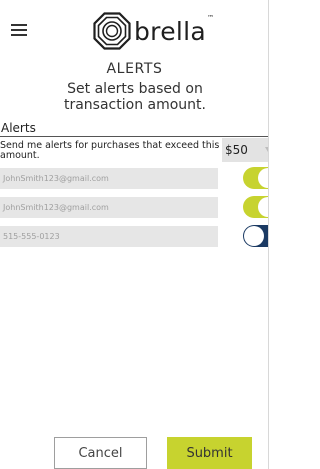  Describe the element at coordinates (266, 149) in the screenshot. I see `chevron-down-icon` at that location.